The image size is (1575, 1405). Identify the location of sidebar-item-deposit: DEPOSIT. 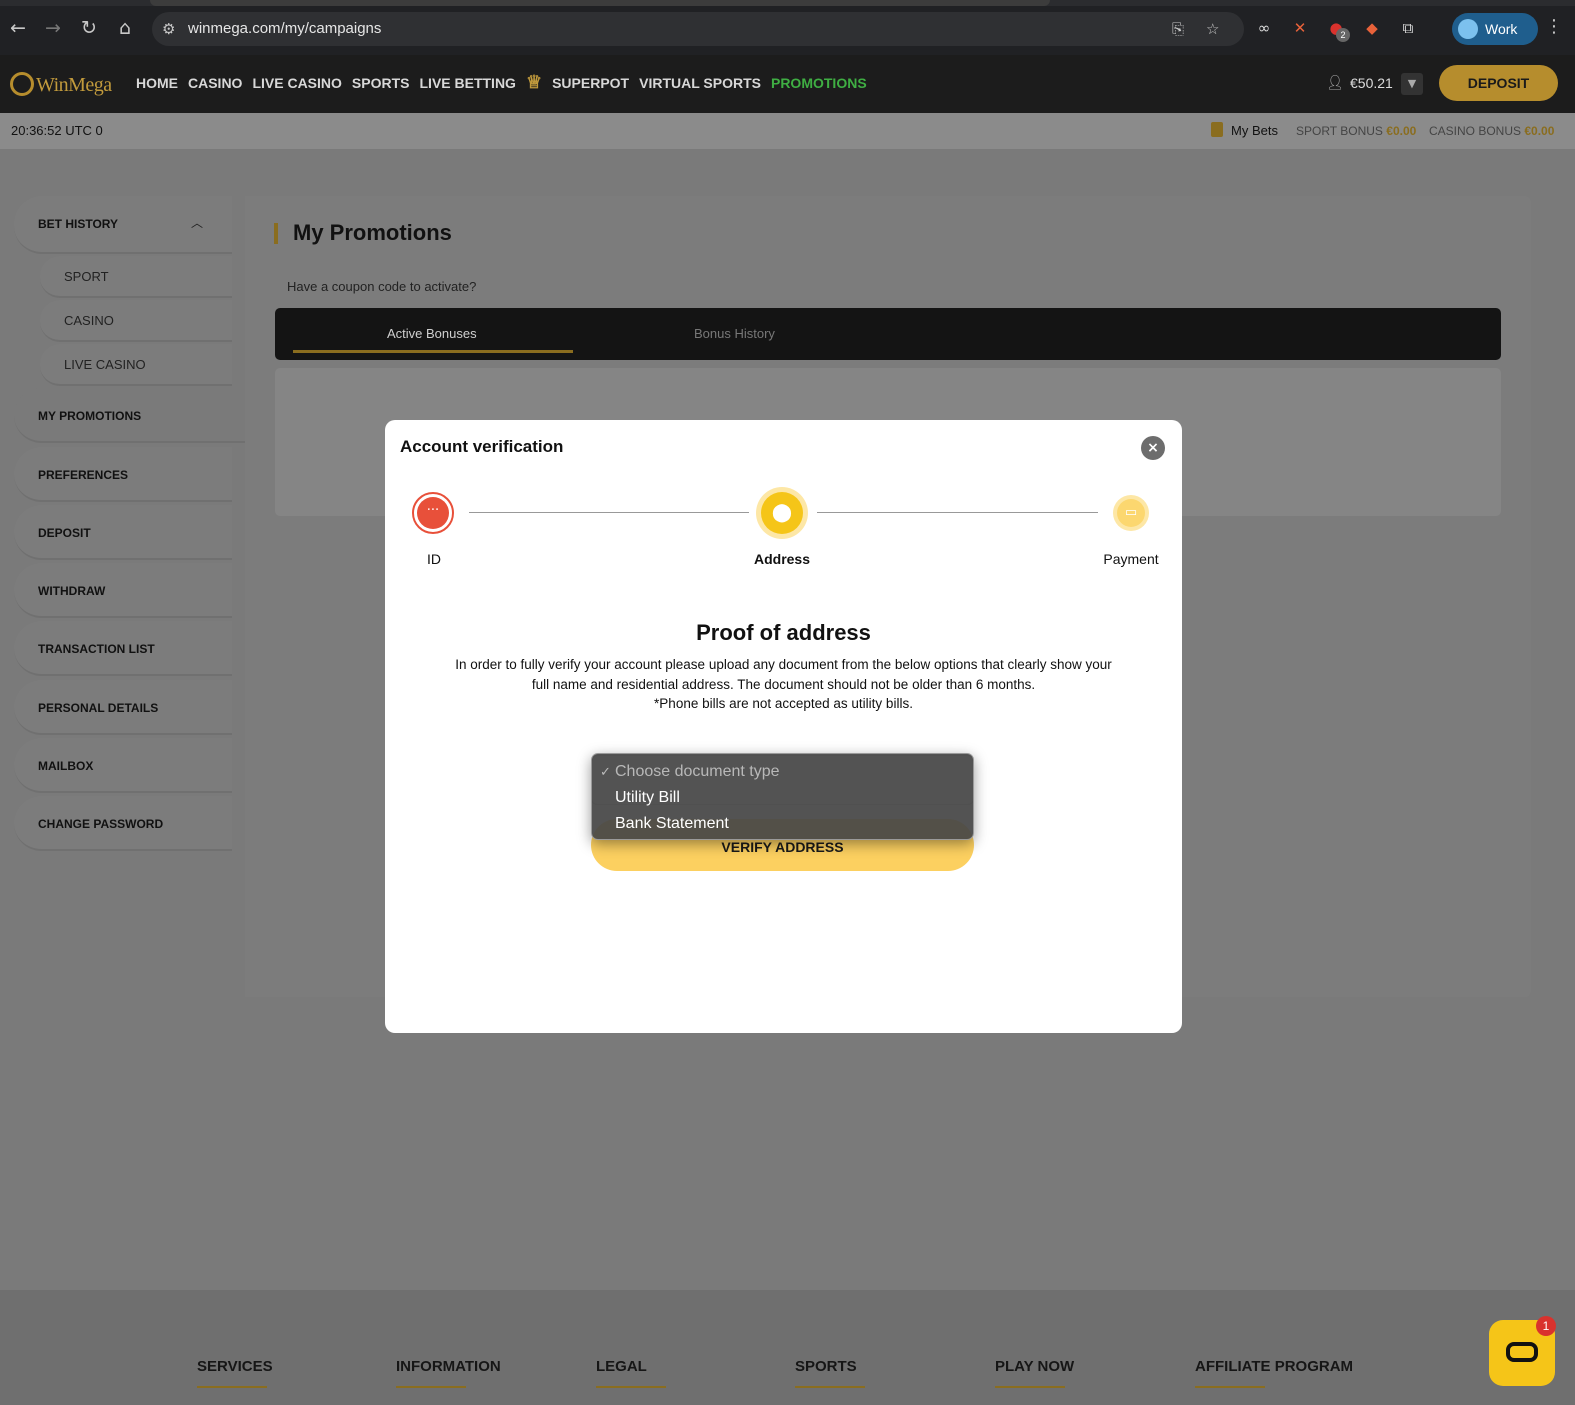
(123, 532).